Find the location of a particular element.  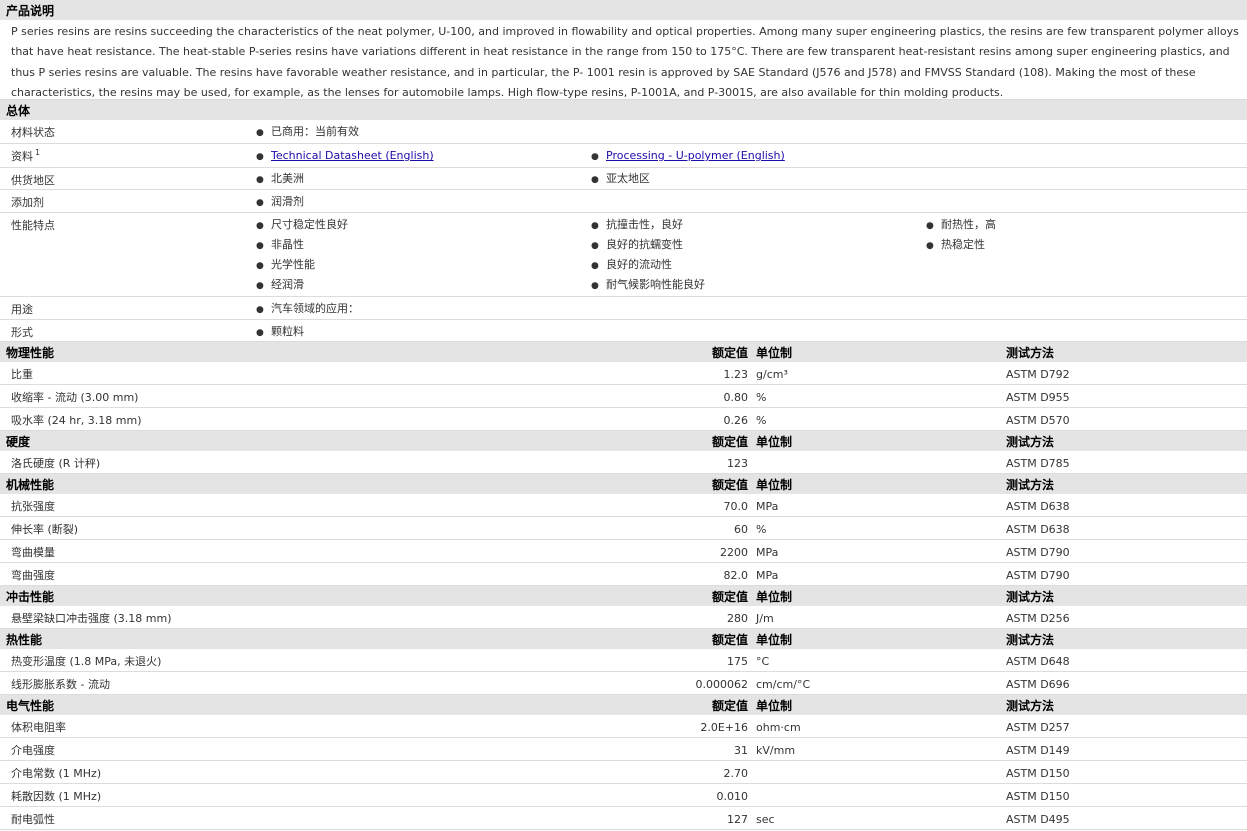

section-header-hardness: 硬度 额定值 单位制 测试方法 is located at coordinates (623, 441).